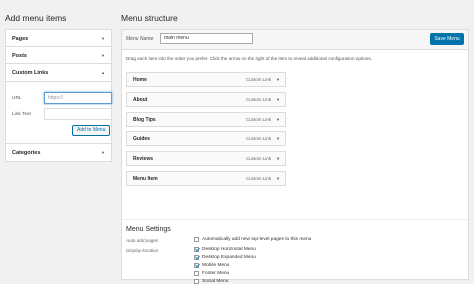 This screenshot has height=284, width=474. I want to click on menu-item-title: Blog Tips, so click(144, 120).